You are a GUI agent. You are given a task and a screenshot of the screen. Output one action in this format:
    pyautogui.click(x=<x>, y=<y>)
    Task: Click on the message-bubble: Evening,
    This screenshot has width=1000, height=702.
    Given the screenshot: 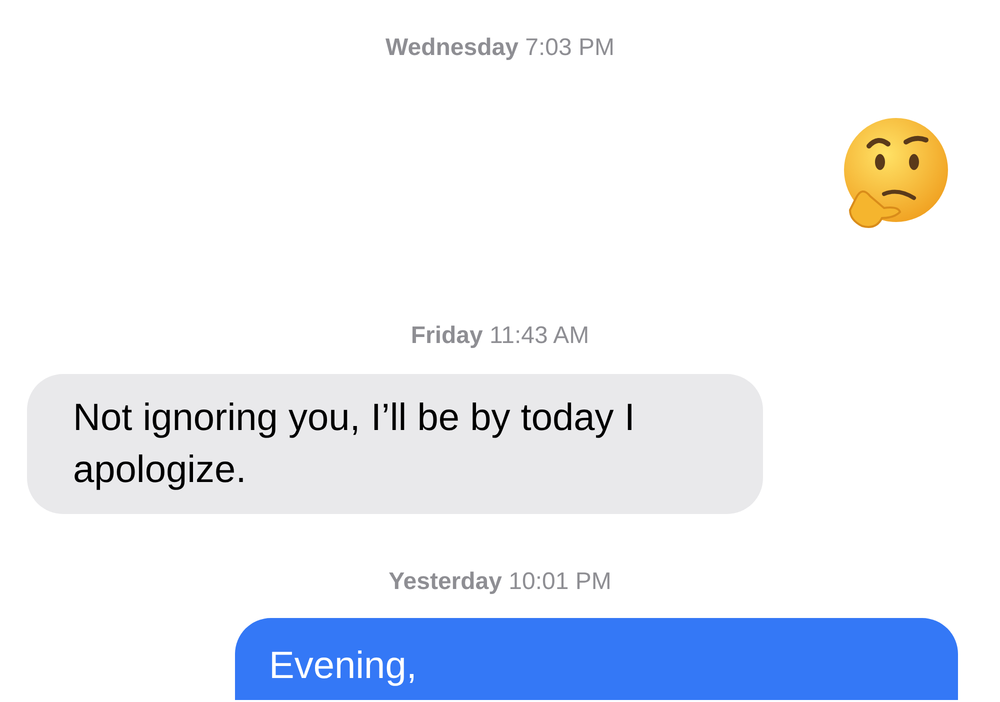 What is the action you would take?
    pyautogui.click(x=596, y=659)
    